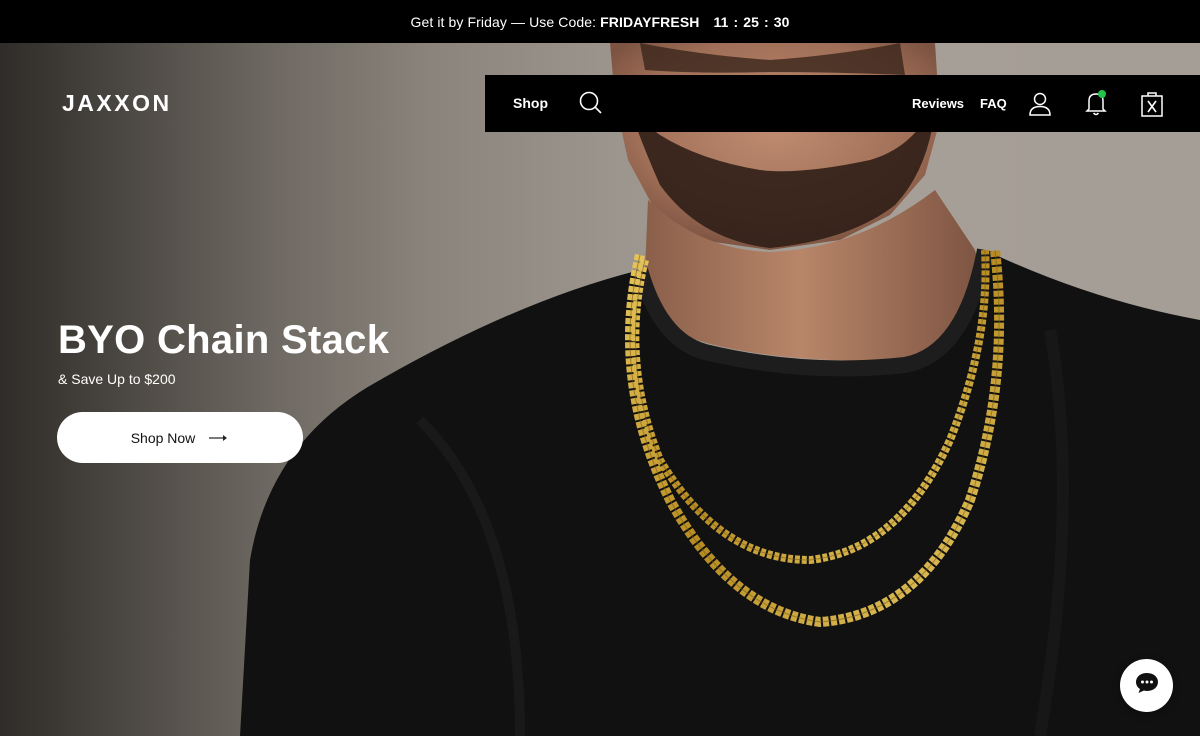 The image size is (1200, 736). I want to click on announcement-text: Get it by Friday — Use Code:, so click(503, 21).